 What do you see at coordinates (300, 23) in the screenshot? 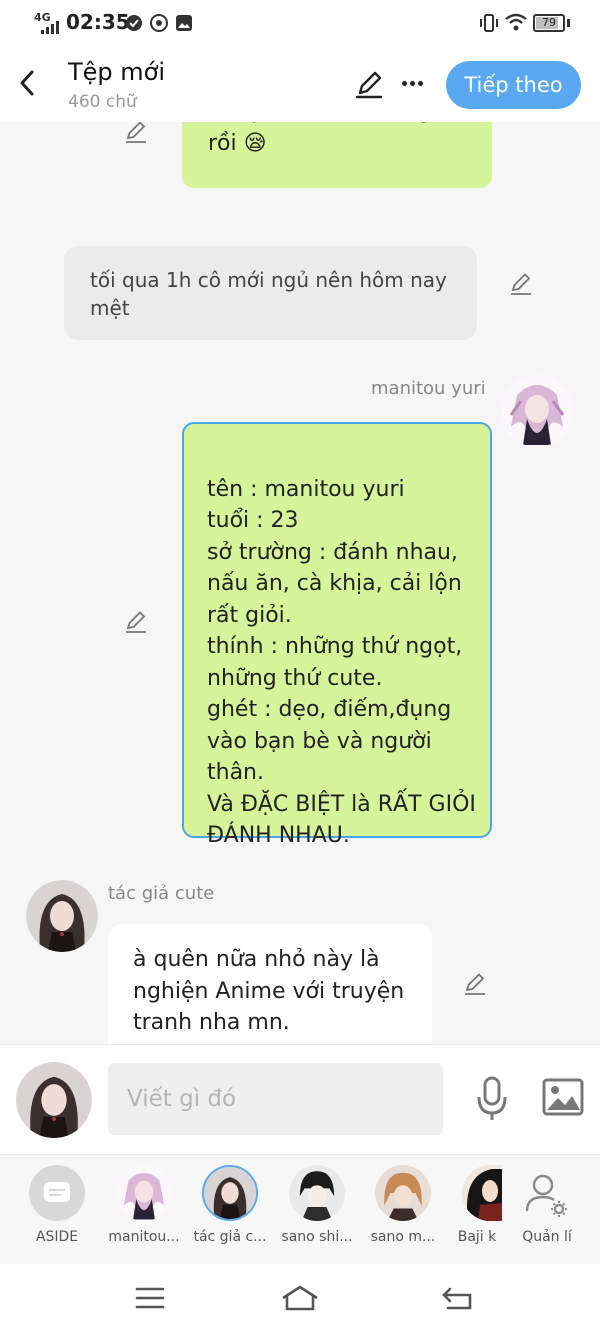
I see `status-bar: 4G 02:35 79` at bounding box center [300, 23].